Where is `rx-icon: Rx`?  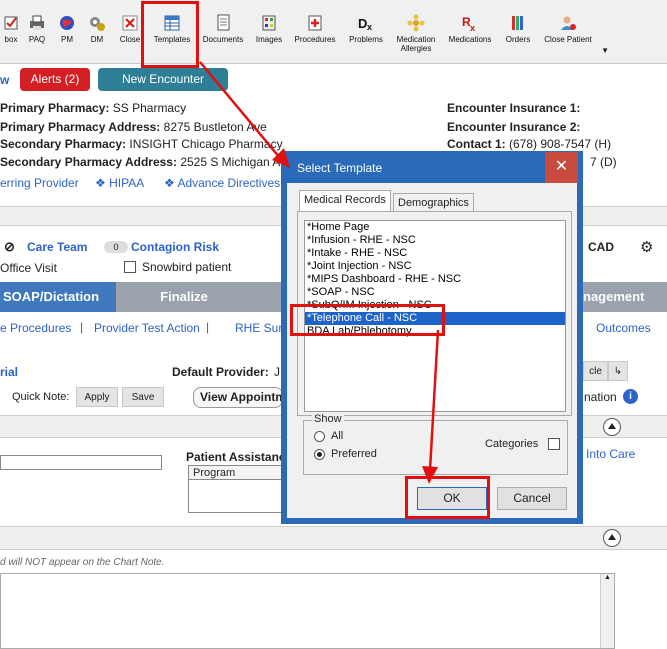 rx-icon: Rx is located at coordinates (468, 23).